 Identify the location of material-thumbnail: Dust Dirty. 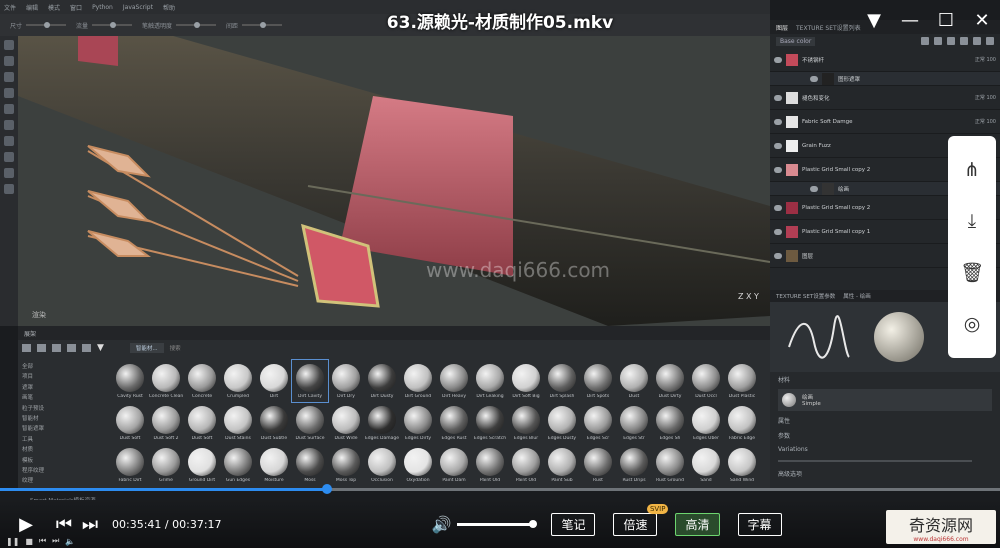
(670, 381).